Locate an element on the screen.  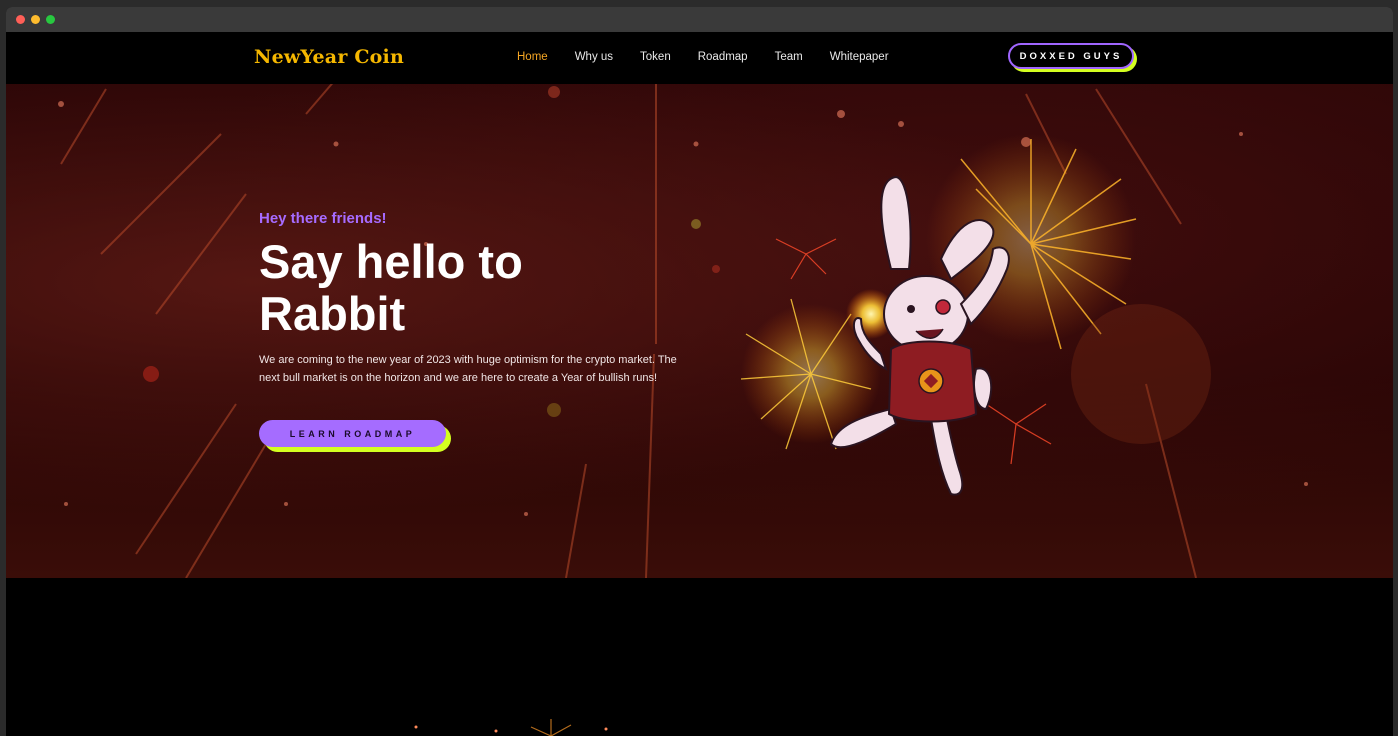
nav-link-whitepaper: Whitepaper is located at coordinates (859, 57).